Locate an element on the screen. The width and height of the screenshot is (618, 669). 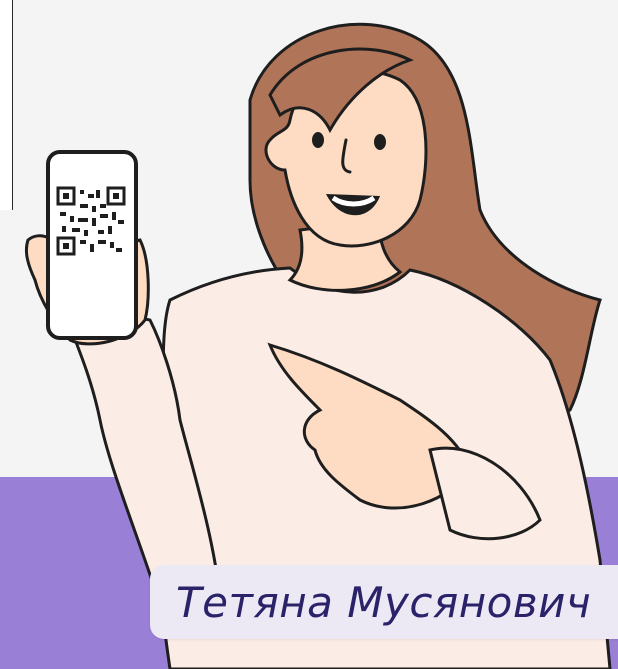
author-name: Тетяна Мусянович is located at coordinates (384, 602).